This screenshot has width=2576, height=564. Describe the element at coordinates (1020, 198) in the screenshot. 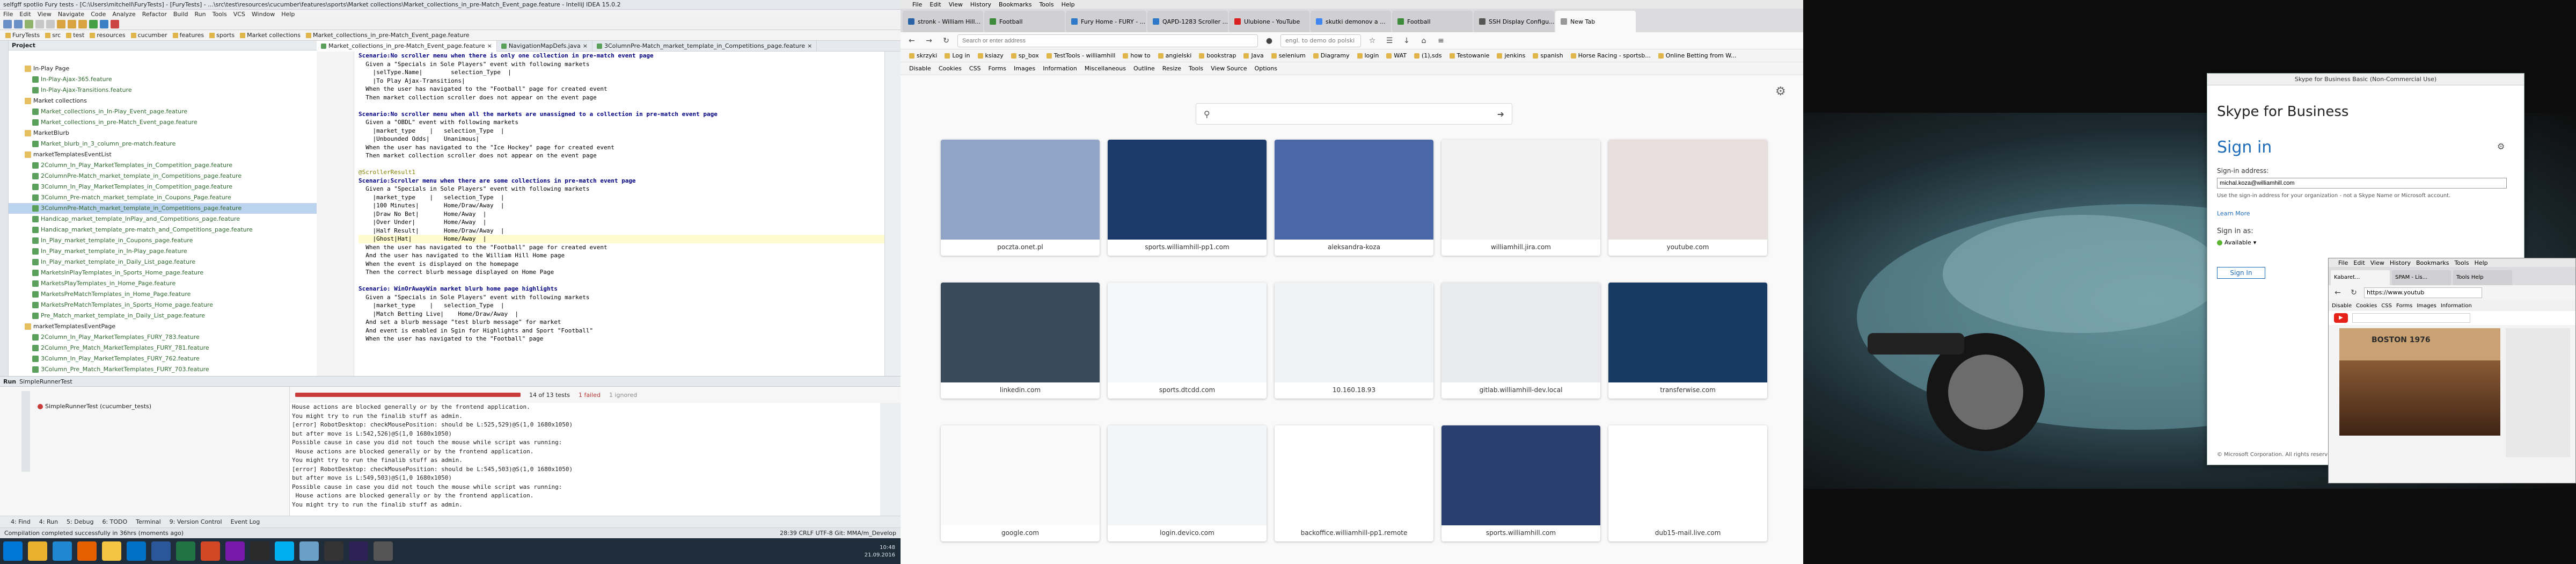

I see `top-site-tile: poczta.onet.pl` at that location.